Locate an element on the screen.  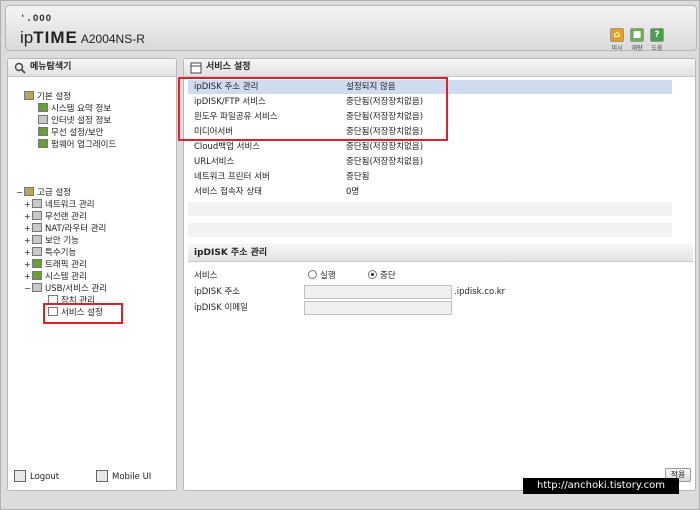
save-label: 재량 is located at coordinates (637, 48).